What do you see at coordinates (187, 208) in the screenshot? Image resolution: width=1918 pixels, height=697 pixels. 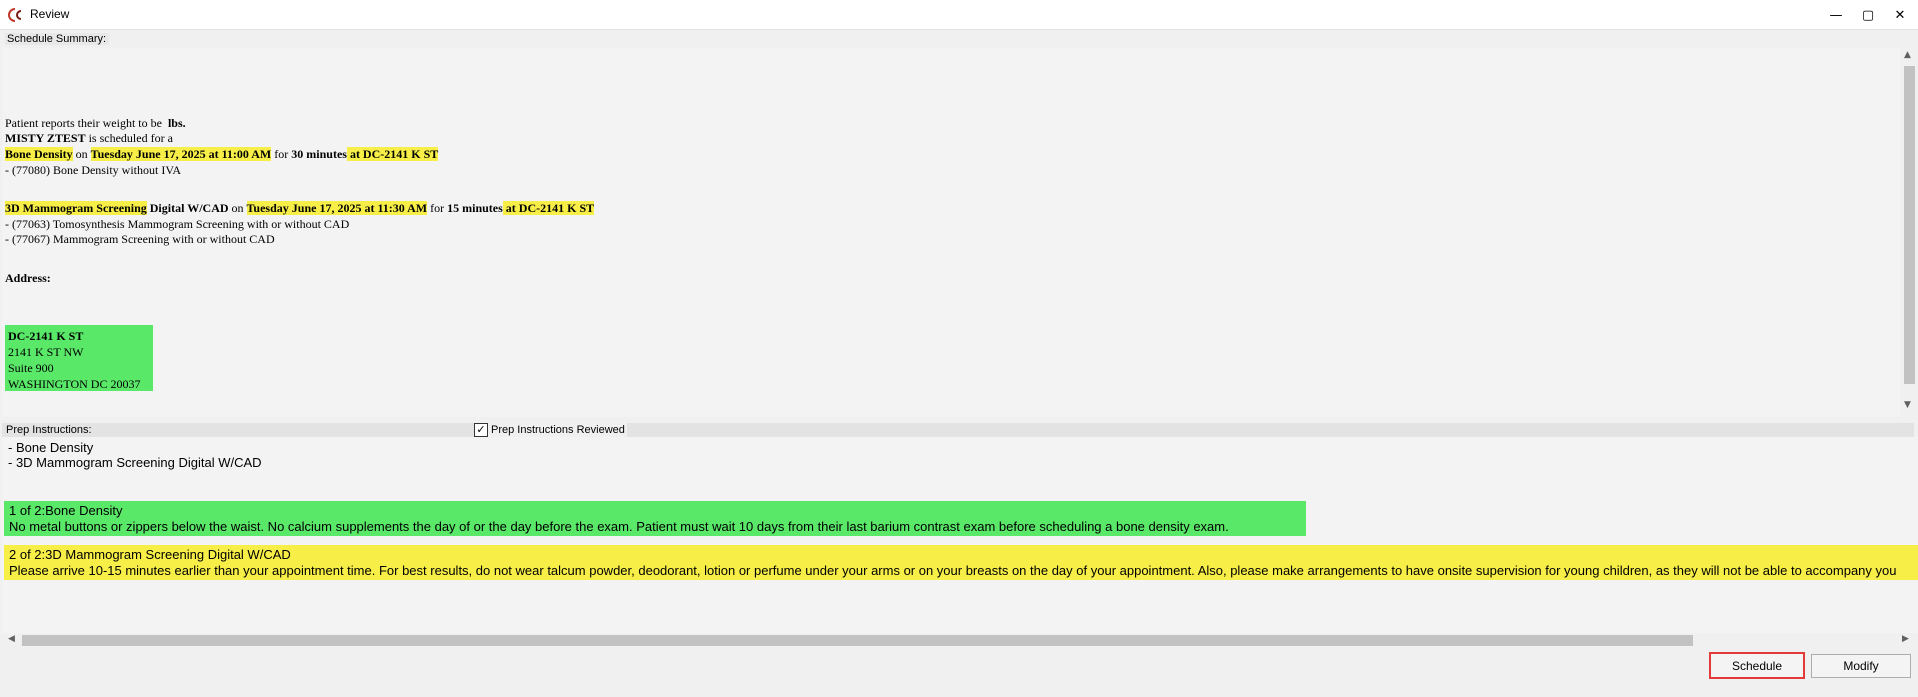 I see `appointment-2-exam-suffix: Digital W/CAD` at bounding box center [187, 208].